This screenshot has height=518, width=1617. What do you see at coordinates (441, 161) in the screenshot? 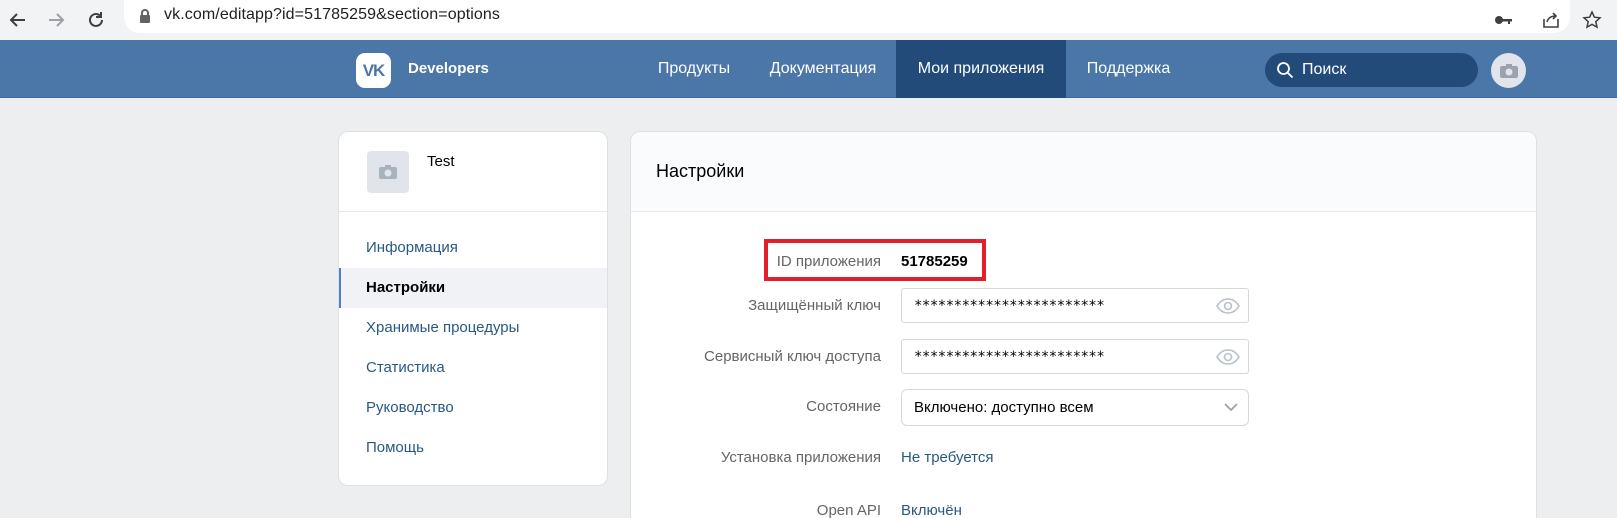
I see `app-name: Test` at bounding box center [441, 161].